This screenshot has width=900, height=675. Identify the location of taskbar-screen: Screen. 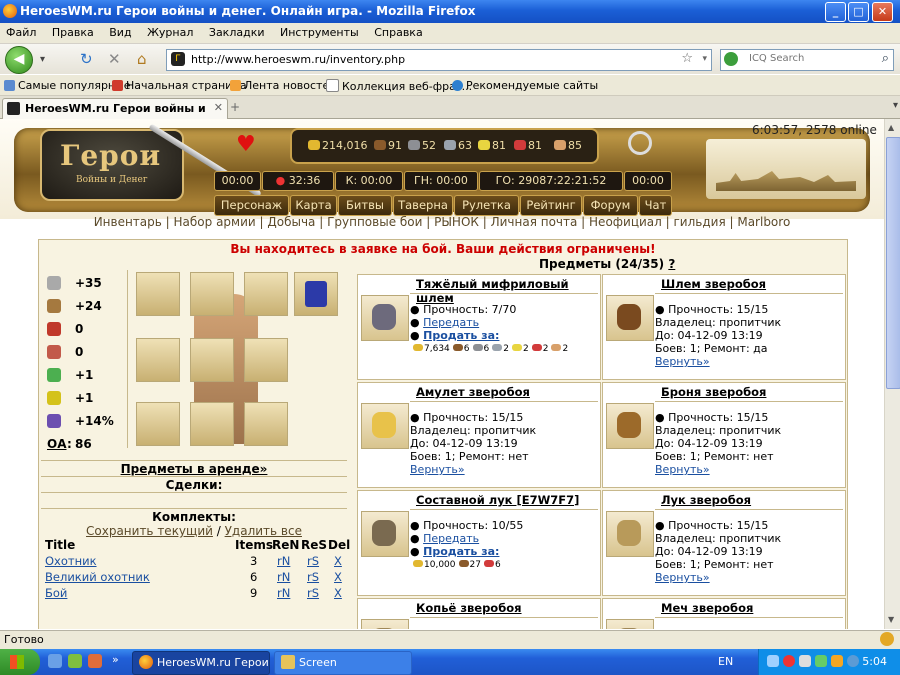
(343, 663).